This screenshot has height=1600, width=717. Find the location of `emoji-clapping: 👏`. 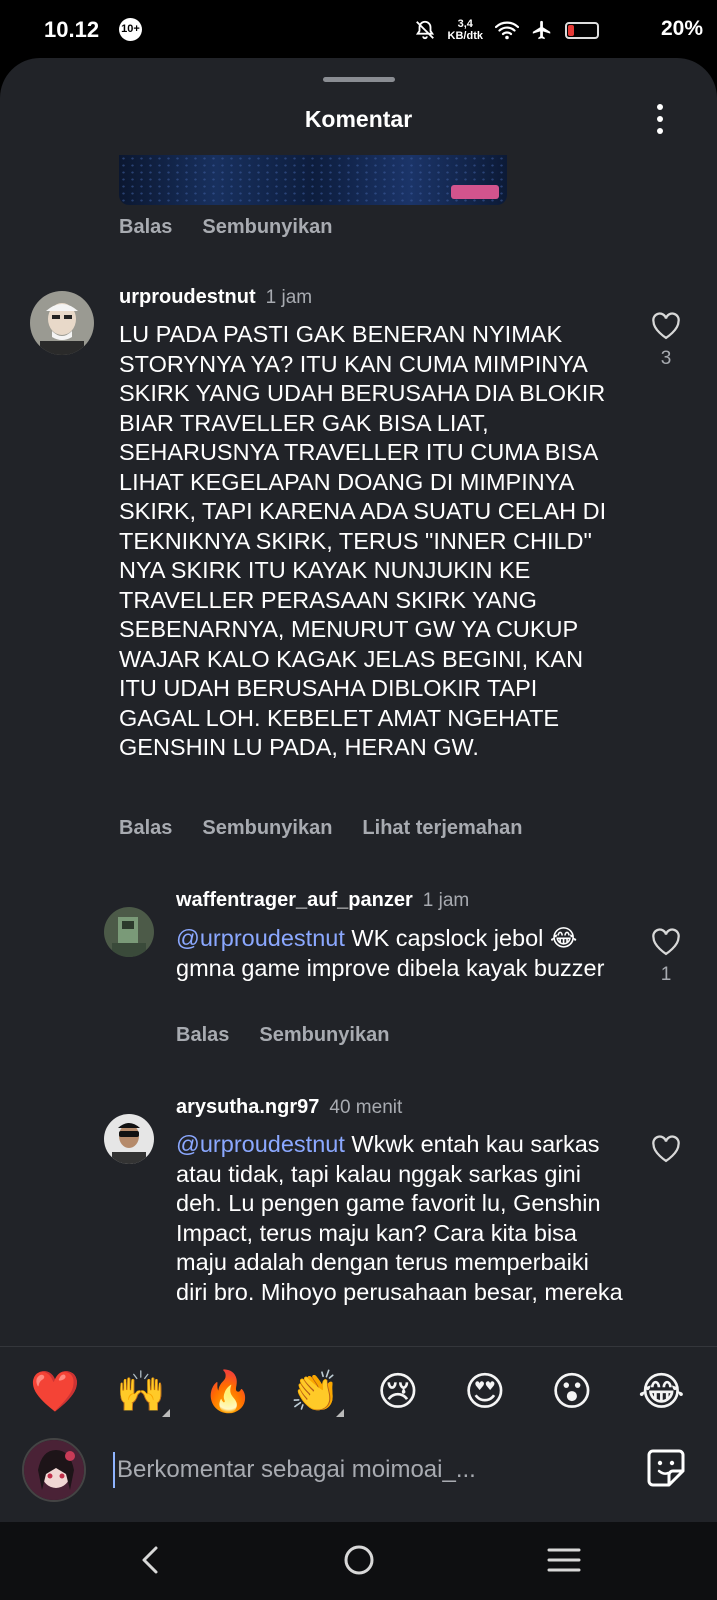

emoji-clapping: 👏 is located at coordinates (317, 1393).